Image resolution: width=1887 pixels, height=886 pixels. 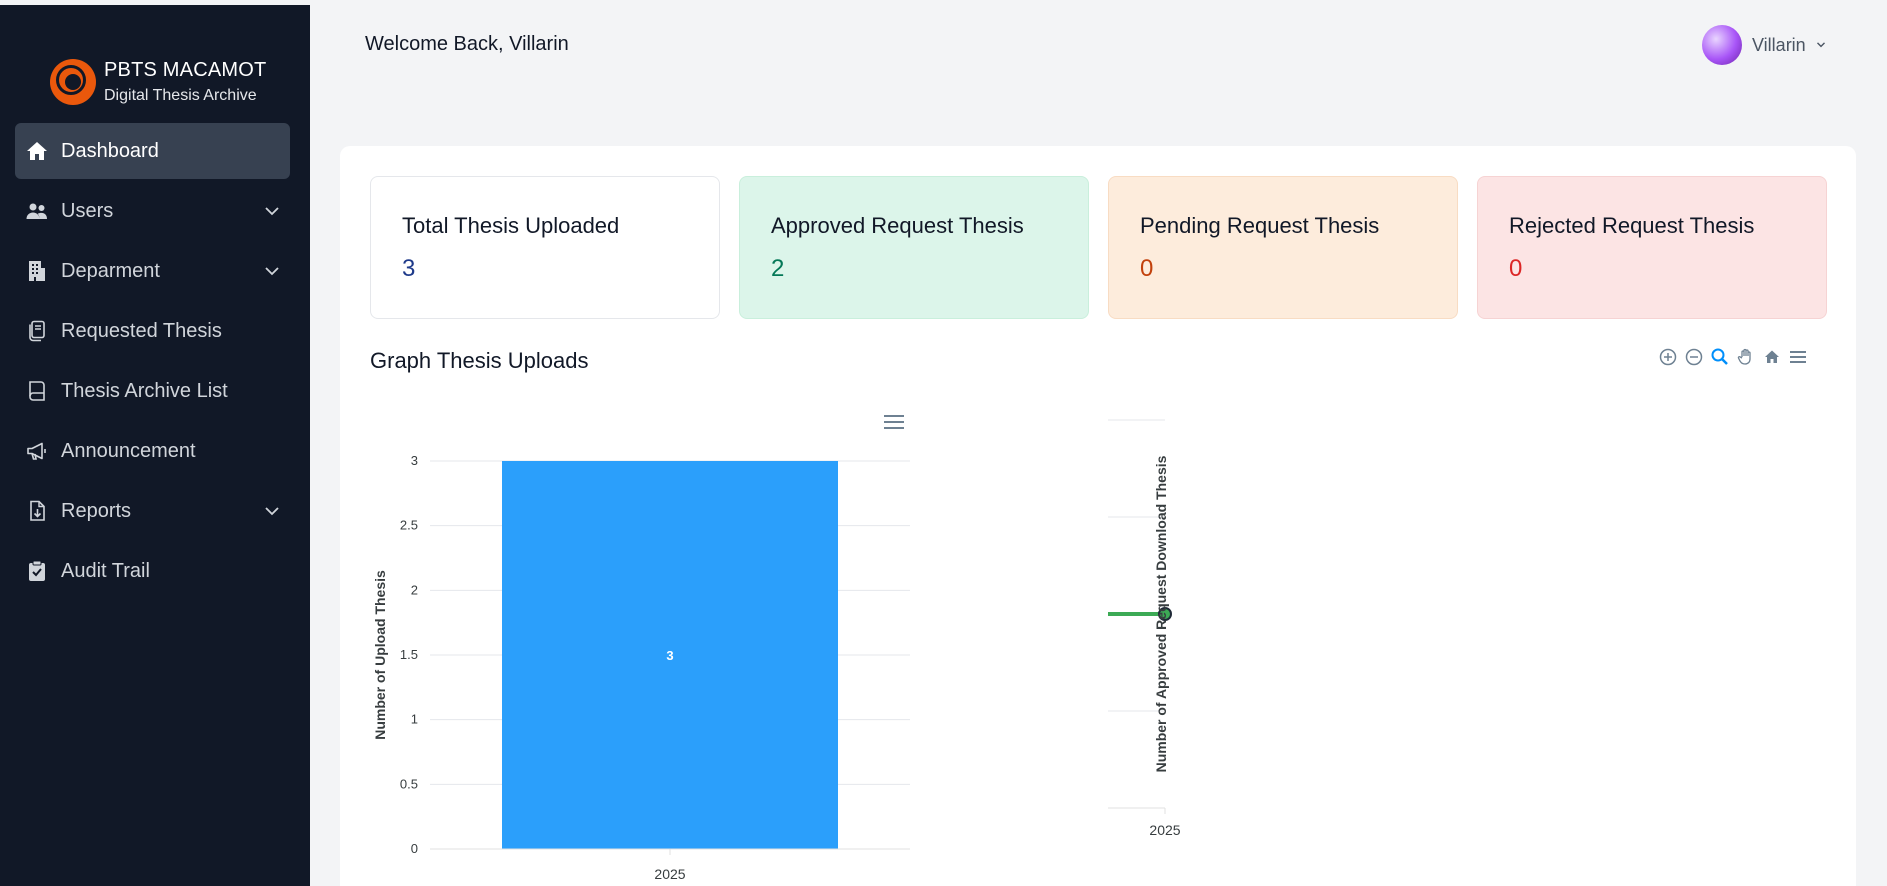 What do you see at coordinates (414, 460) in the screenshot?
I see `y-tick-label: 3` at bounding box center [414, 460].